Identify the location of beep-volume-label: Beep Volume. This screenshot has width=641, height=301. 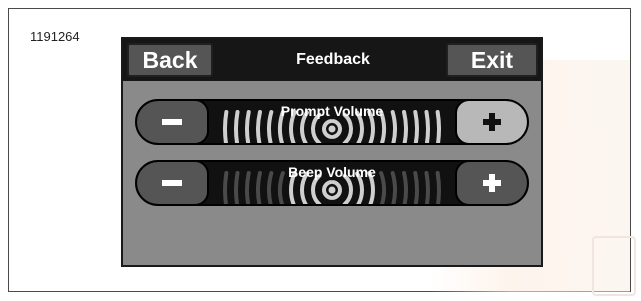
(332, 172).